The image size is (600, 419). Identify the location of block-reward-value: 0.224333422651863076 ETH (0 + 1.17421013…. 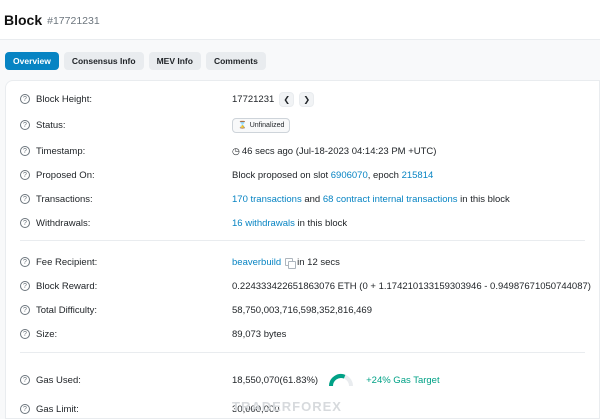
(411, 286).